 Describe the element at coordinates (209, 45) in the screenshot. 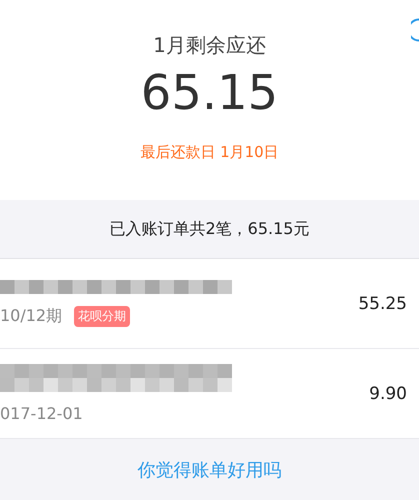

I see `bill-title: 1月剩余应还` at that location.